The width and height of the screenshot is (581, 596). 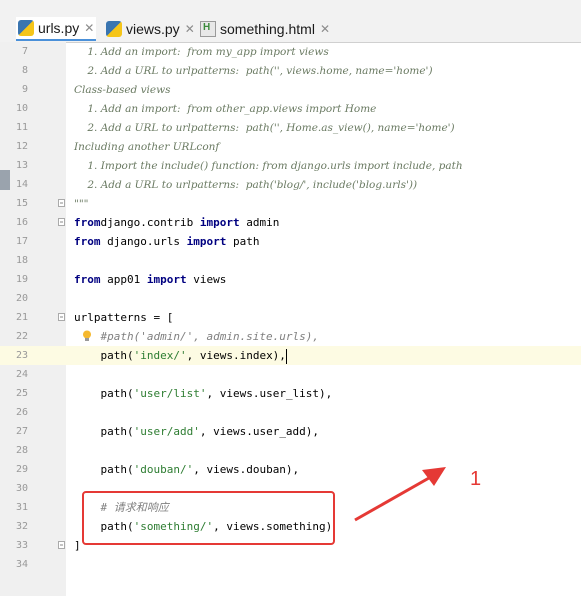 I want to click on annotation-number: 1, so click(x=476, y=479).